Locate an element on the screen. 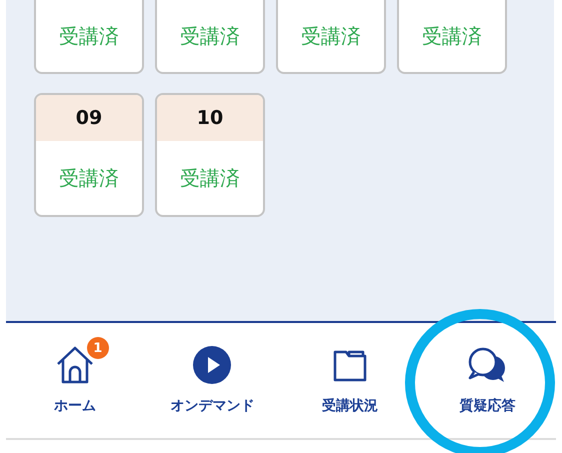 The width and height of the screenshot is (562, 453). lesson-card: 10 受講済 is located at coordinates (210, 155).